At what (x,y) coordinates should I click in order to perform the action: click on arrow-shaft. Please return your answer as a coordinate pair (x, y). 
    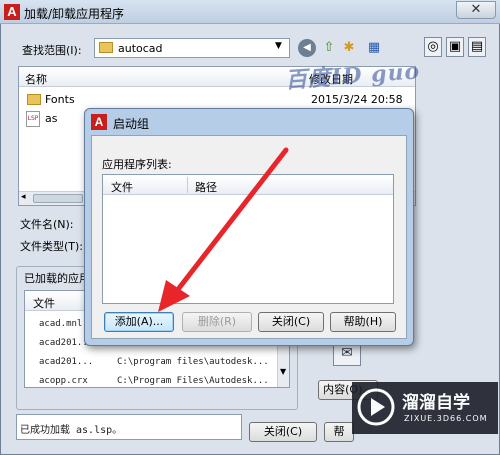
    Looking at the image, I should click on (231, 221).